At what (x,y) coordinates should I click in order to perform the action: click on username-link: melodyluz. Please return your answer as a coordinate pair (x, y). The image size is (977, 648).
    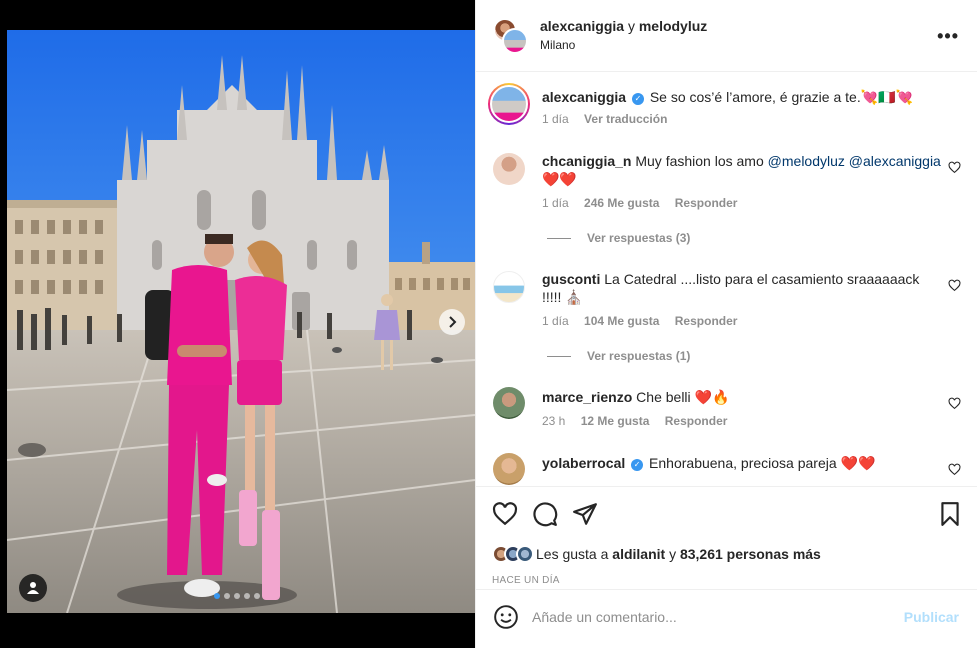
    Looking at the image, I should click on (673, 26).